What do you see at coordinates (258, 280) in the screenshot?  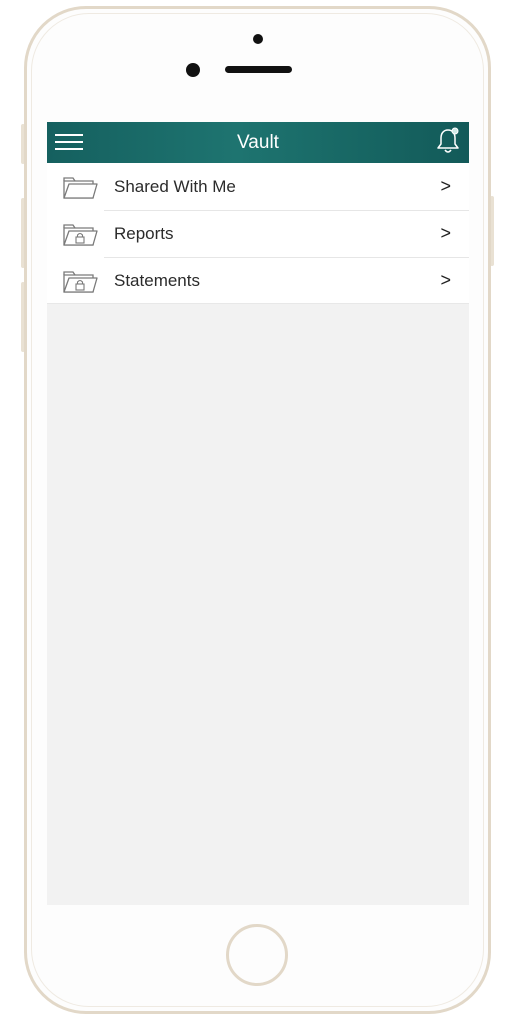 I see `list-item-statements: Statements >` at bounding box center [258, 280].